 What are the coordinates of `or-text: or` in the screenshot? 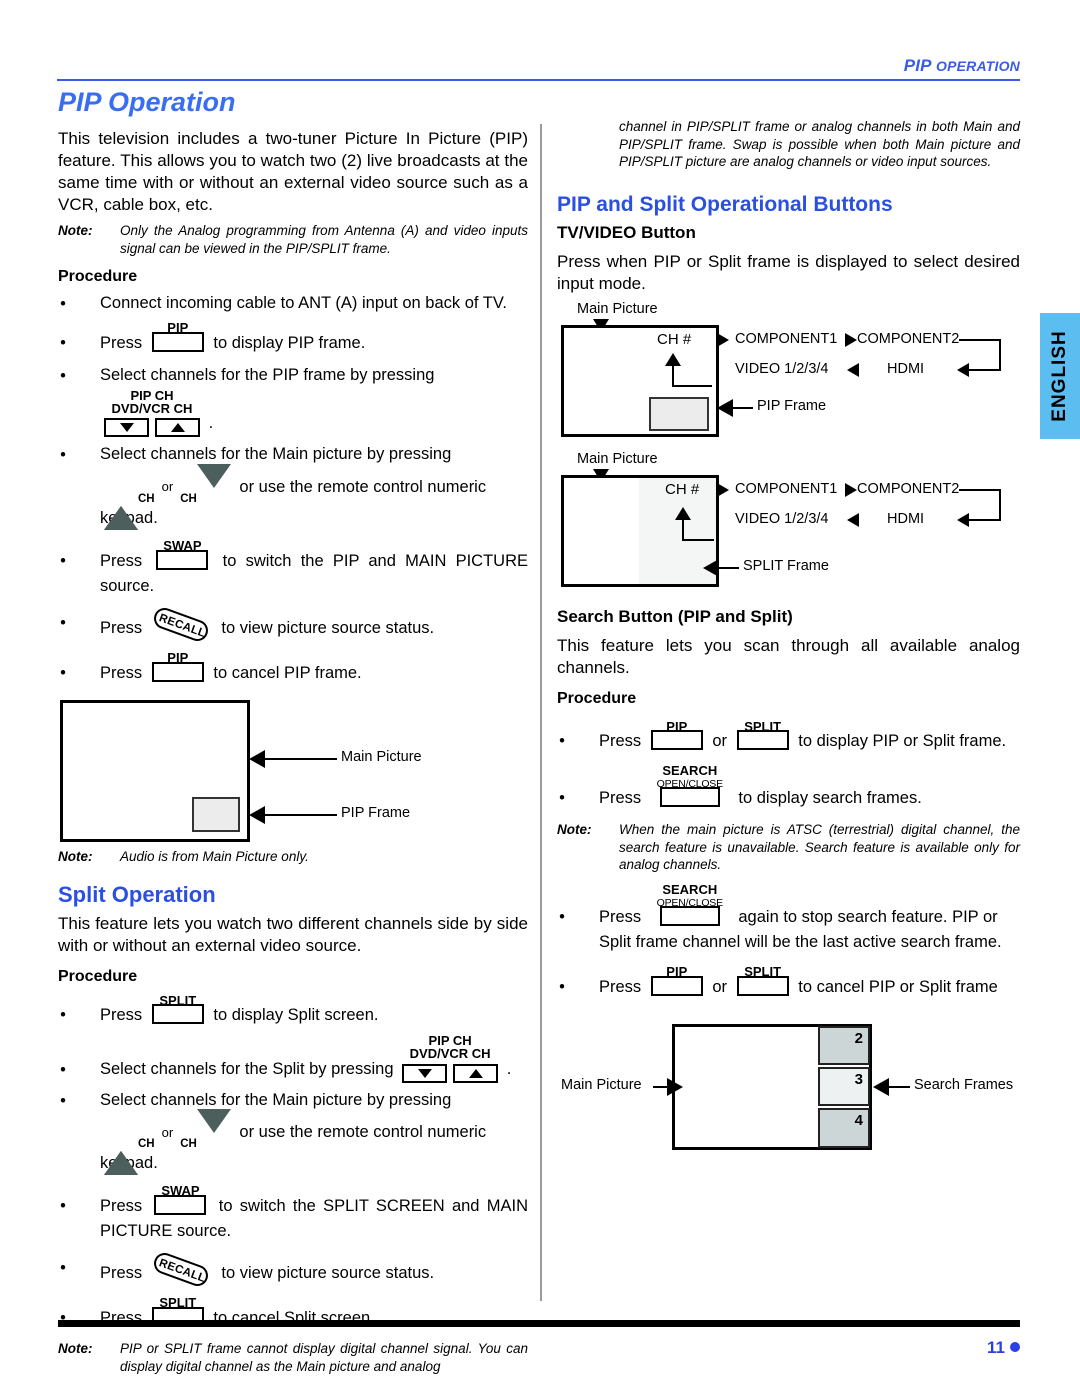 It's located at (720, 741).